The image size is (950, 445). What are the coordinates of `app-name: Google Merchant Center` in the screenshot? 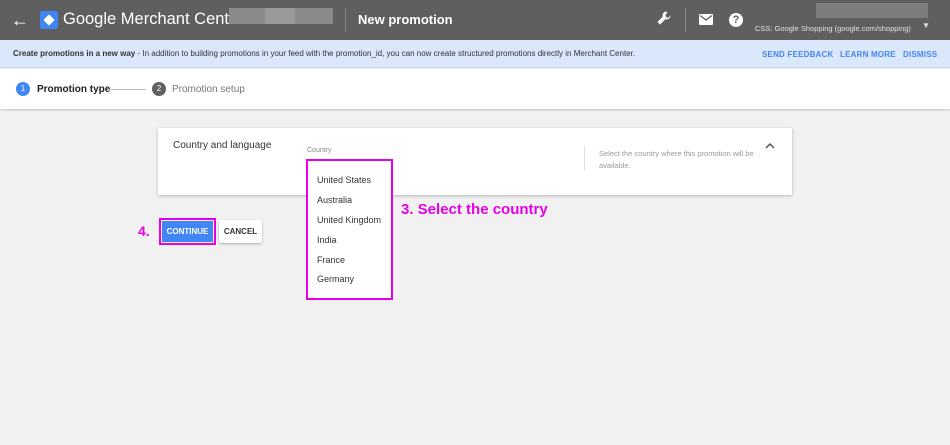 It's located at (153, 19).